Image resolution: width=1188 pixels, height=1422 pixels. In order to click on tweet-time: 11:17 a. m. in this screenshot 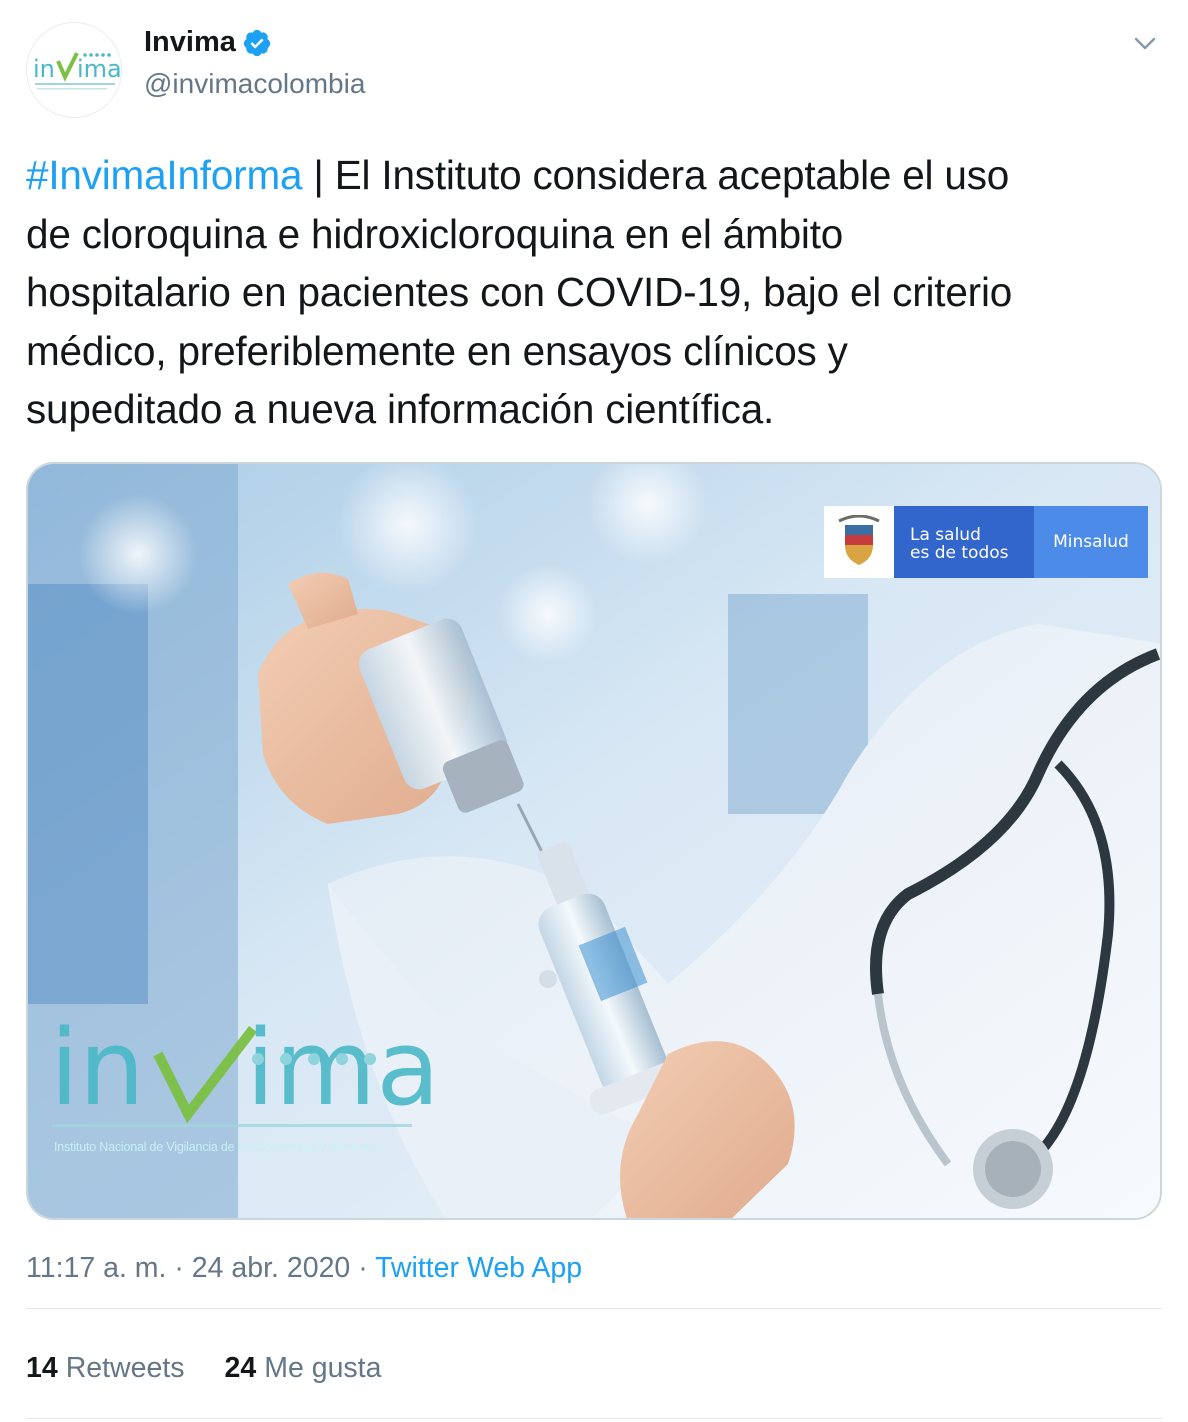, I will do `click(96, 1268)`.